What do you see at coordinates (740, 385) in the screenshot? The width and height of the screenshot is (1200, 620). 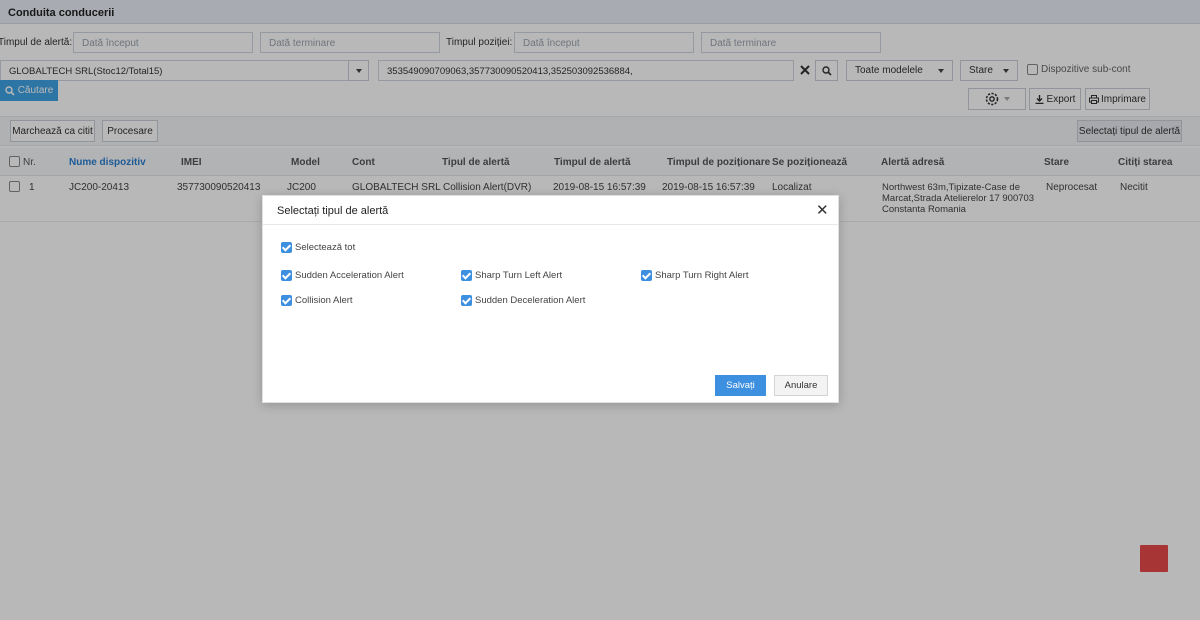 I see `save-button: Salvați` at bounding box center [740, 385].